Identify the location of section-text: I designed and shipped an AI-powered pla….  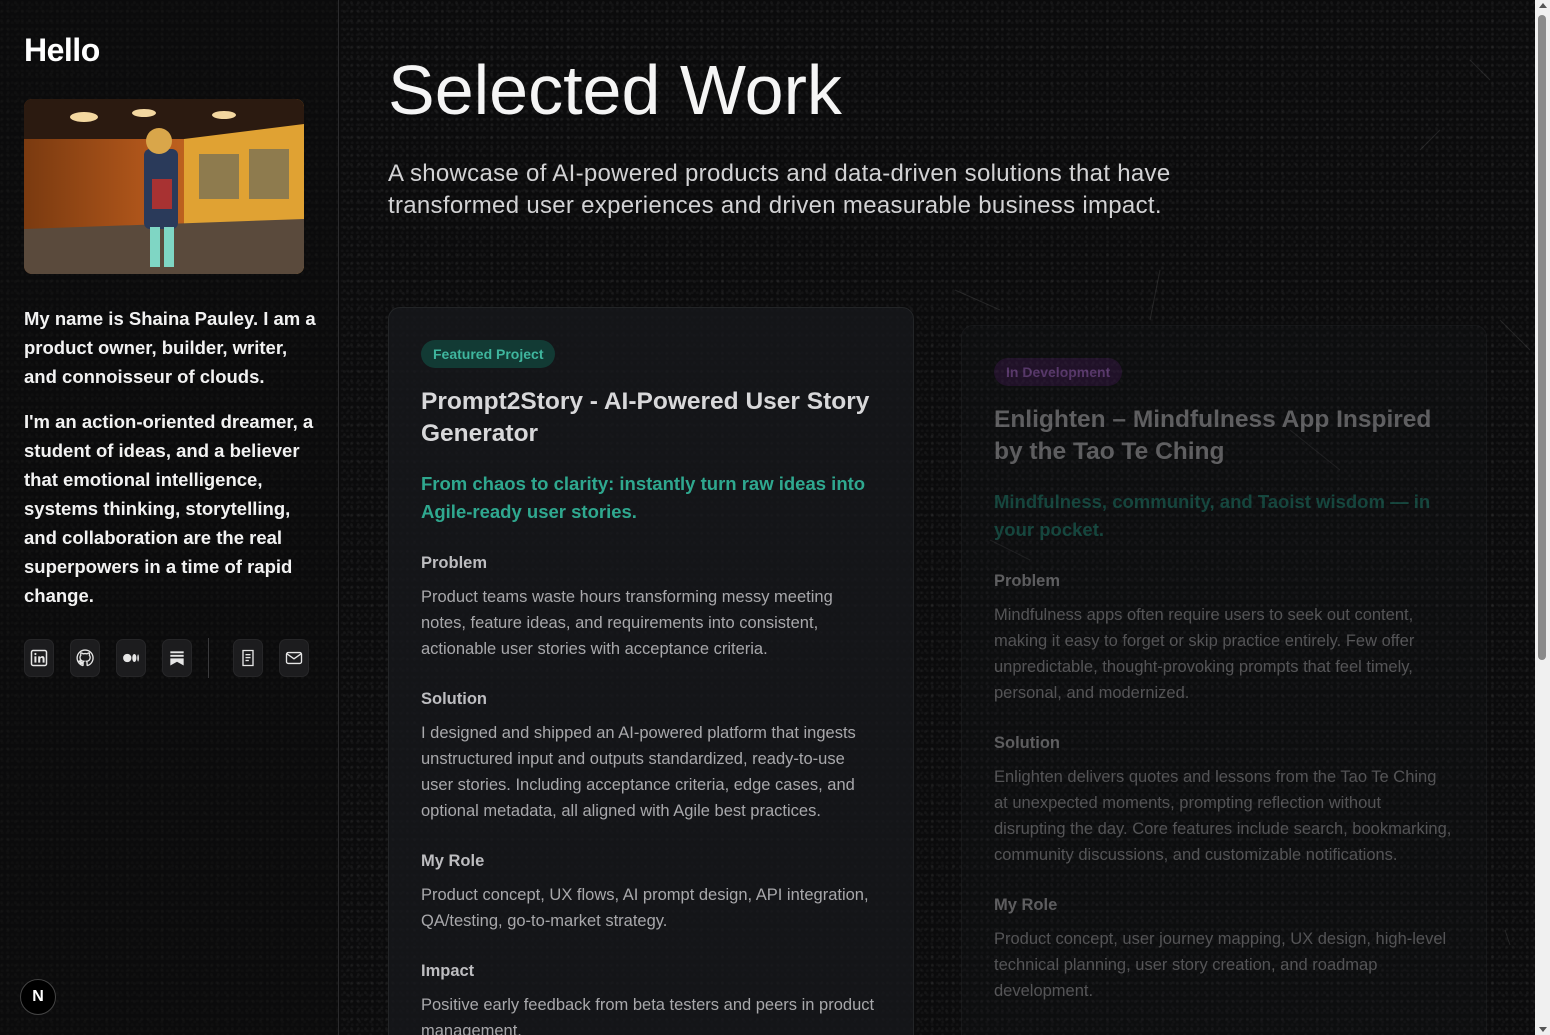
(638, 772).